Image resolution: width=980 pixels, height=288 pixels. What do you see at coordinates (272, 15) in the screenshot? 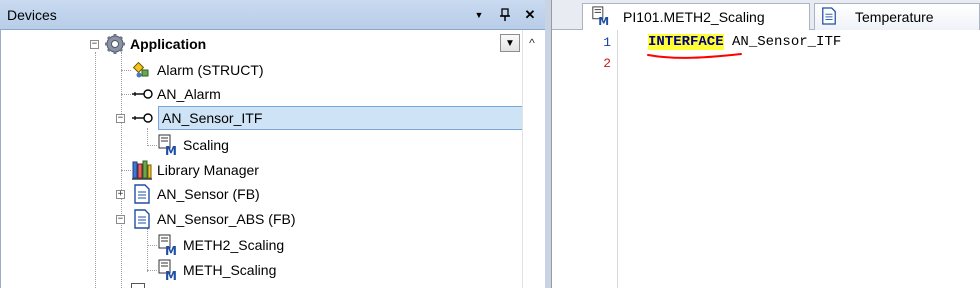
I see `devices-pane-header: Devices ▼ ✕` at bounding box center [272, 15].